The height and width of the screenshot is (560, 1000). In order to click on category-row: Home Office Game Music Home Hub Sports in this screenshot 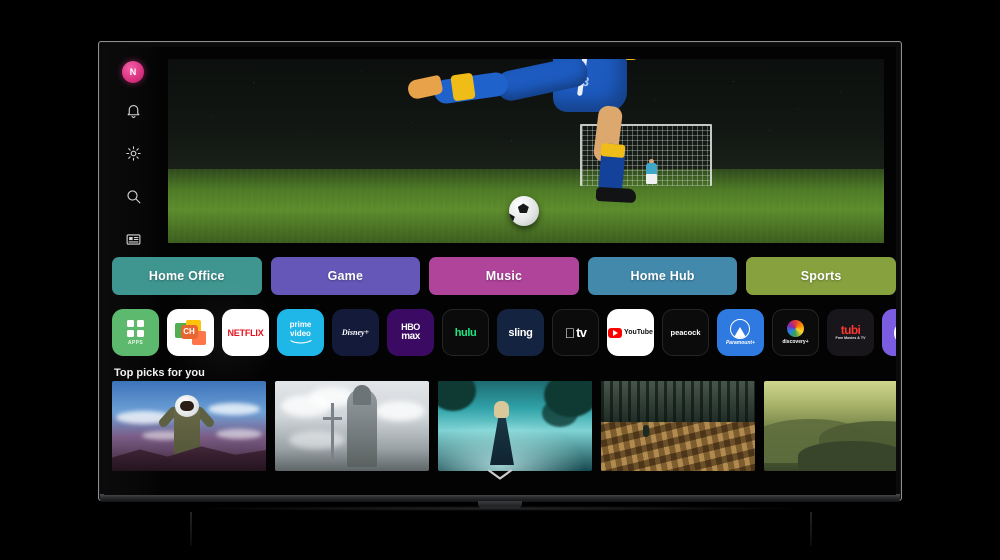, I will do `click(504, 276)`.